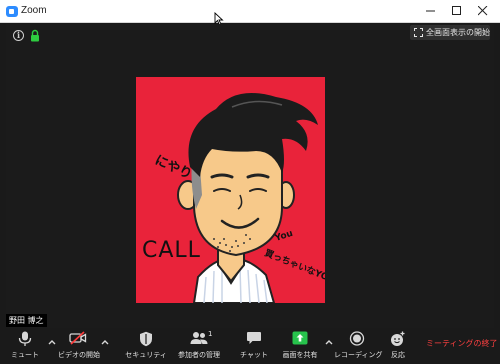 The height and width of the screenshot is (364, 500). Describe the element at coordinates (52, 342) in the screenshot. I see `audio-options-caret-icon` at that location.